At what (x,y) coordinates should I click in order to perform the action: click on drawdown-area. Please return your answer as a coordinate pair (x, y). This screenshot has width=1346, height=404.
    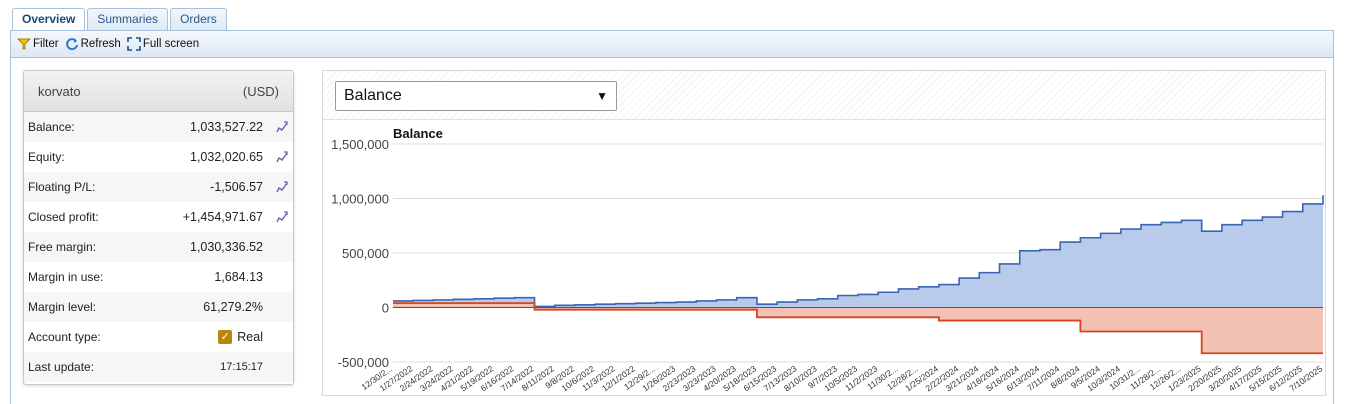
    Looking at the image, I should click on (858, 328).